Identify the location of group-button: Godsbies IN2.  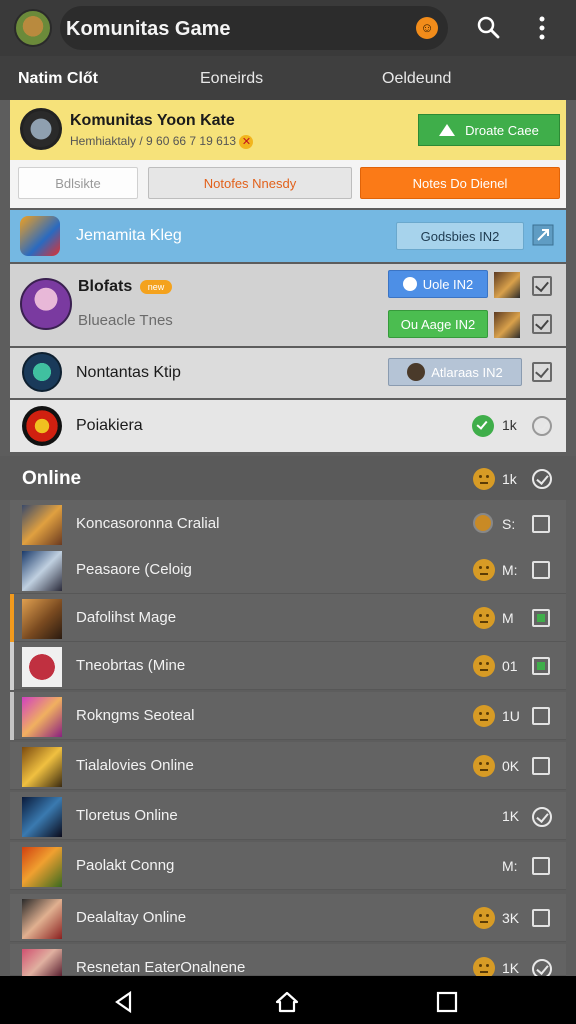
(460, 236).